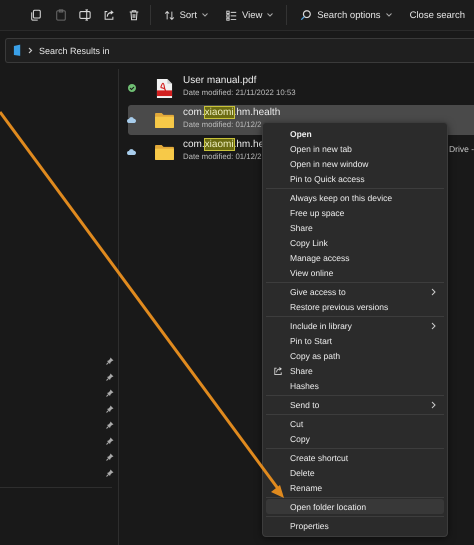 This screenshot has width=474, height=545. Describe the element at coordinates (461, 149) in the screenshot. I see `location-text: Drive -` at that location.